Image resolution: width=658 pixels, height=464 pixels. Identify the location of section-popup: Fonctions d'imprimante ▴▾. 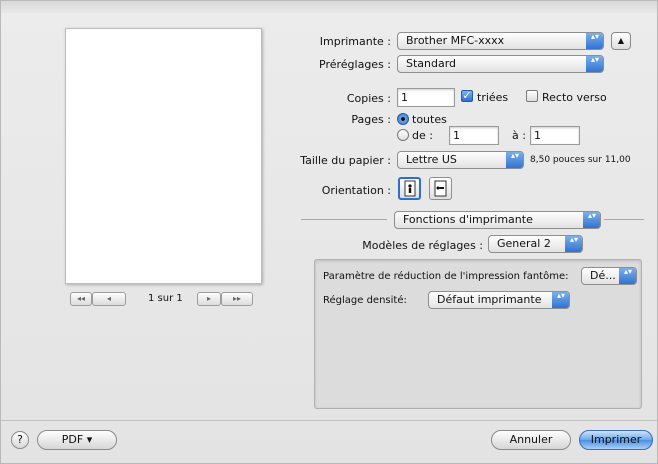
(497, 220).